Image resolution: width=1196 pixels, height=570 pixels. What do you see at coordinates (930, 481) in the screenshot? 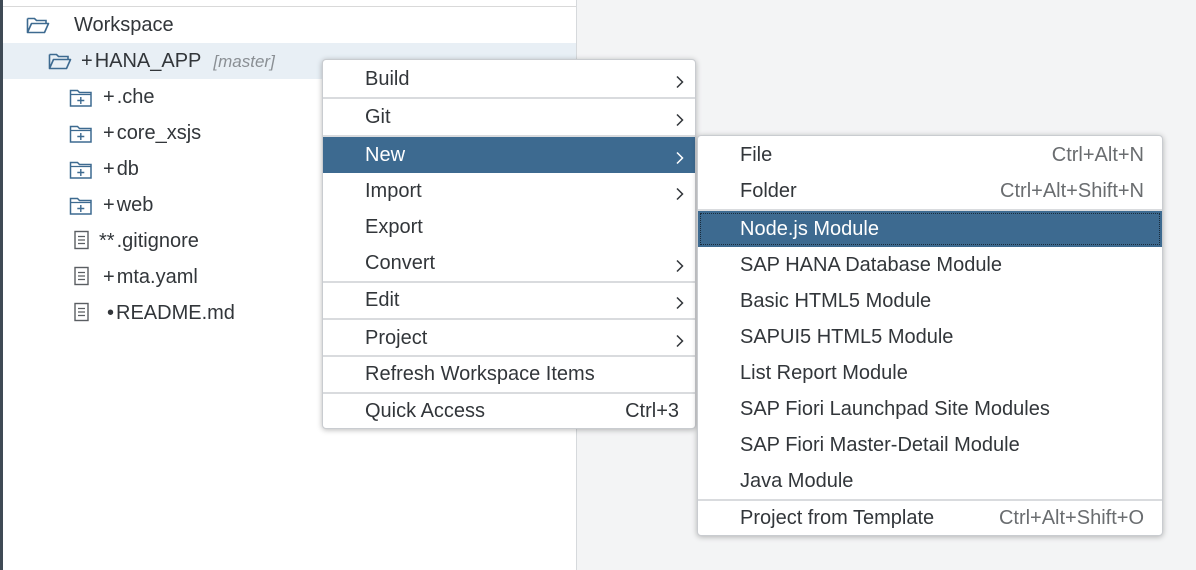
I see `submenu-item-java-module: Java Module` at bounding box center [930, 481].